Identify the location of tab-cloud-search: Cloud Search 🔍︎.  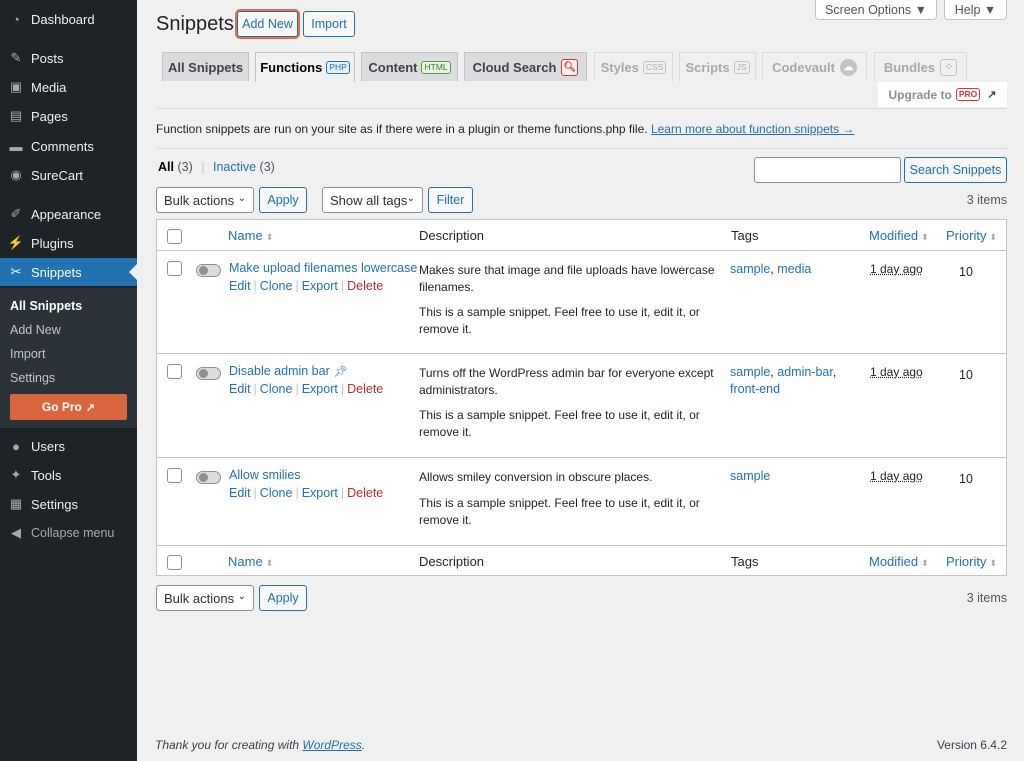
(525, 66).